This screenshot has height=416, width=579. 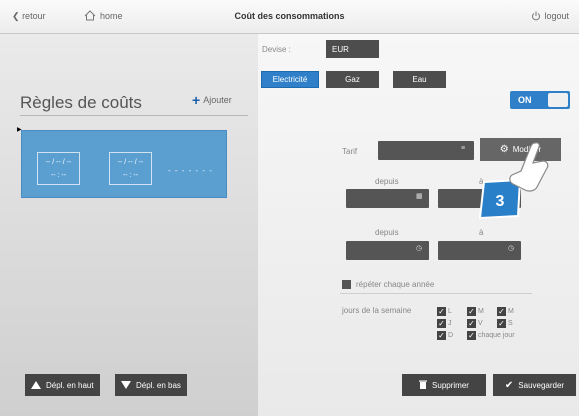 I want to click on callout-number: 3, so click(x=500, y=201).